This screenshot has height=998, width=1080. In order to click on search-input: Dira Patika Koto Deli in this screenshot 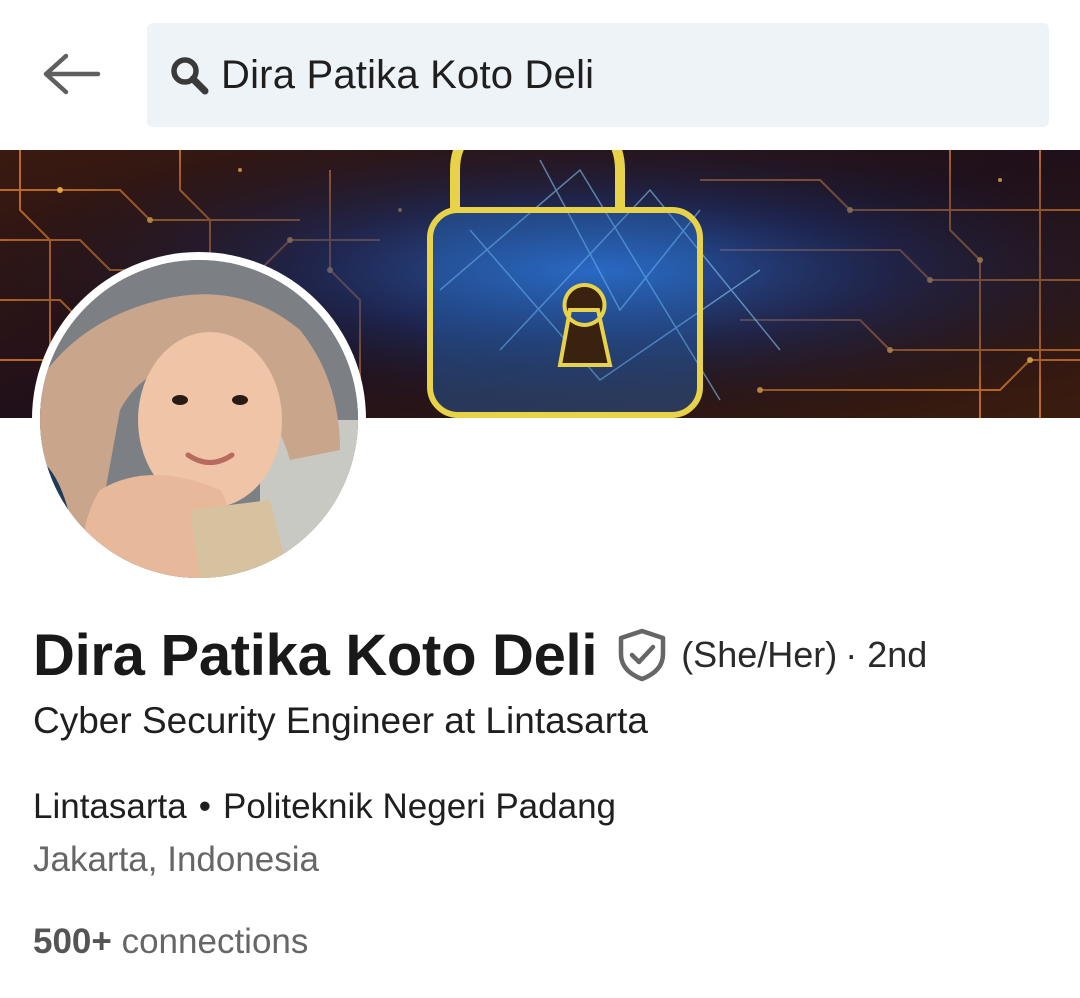, I will do `click(598, 75)`.